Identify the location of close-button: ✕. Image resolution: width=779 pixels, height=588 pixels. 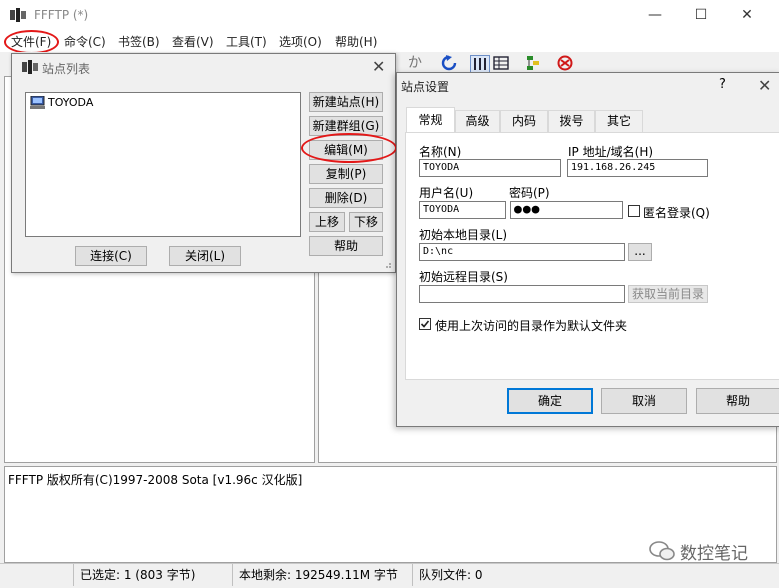
(747, 15).